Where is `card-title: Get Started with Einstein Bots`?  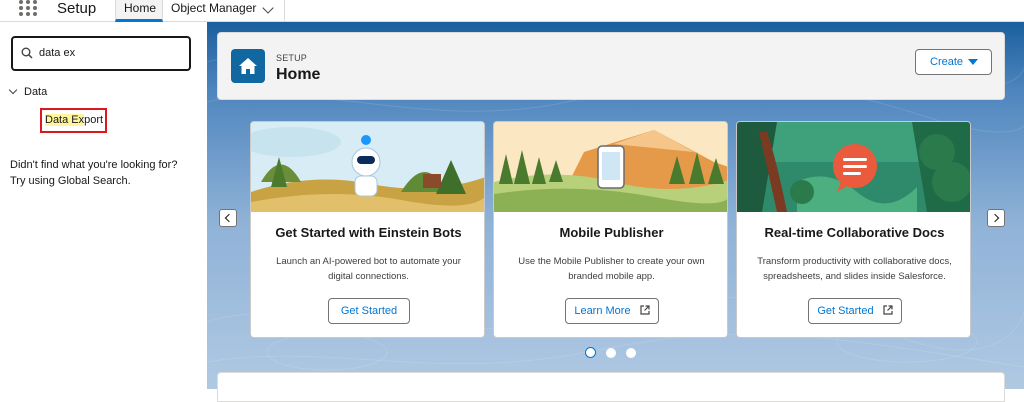
card-title: Get Started with Einstein Bots is located at coordinates (368, 232).